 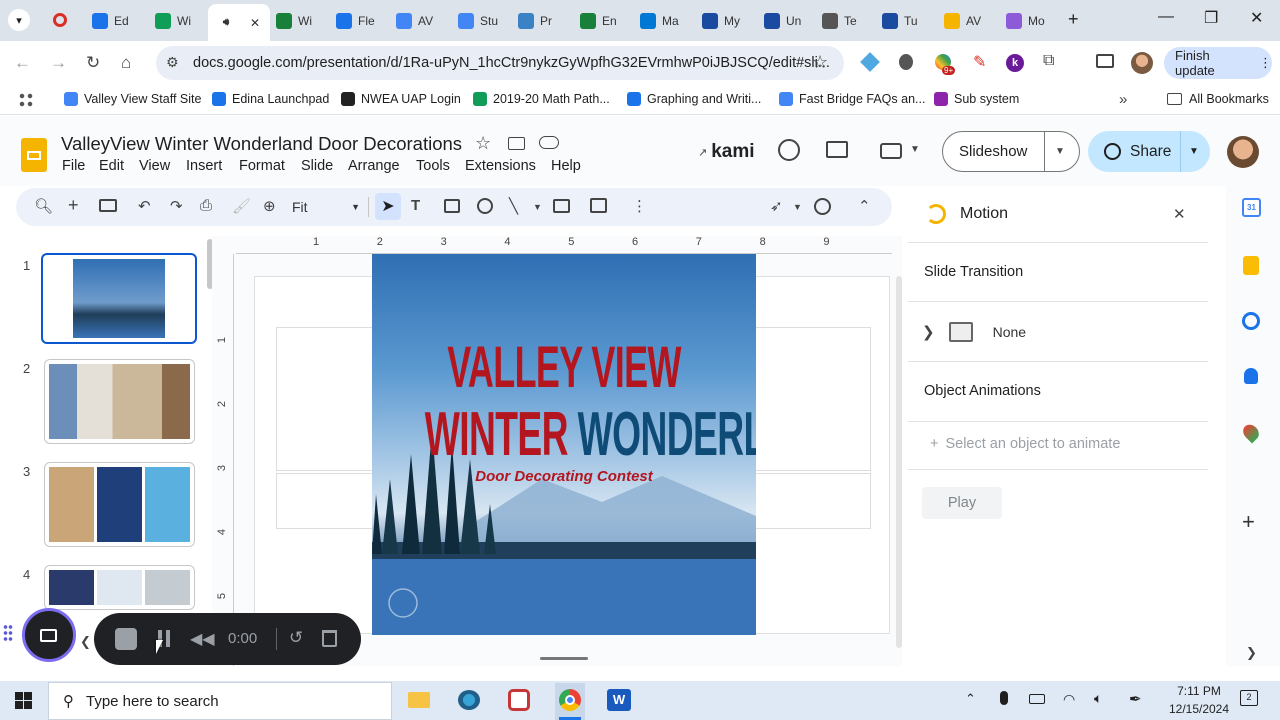 I want to click on browser-tab: Te, so click(x=839, y=21).